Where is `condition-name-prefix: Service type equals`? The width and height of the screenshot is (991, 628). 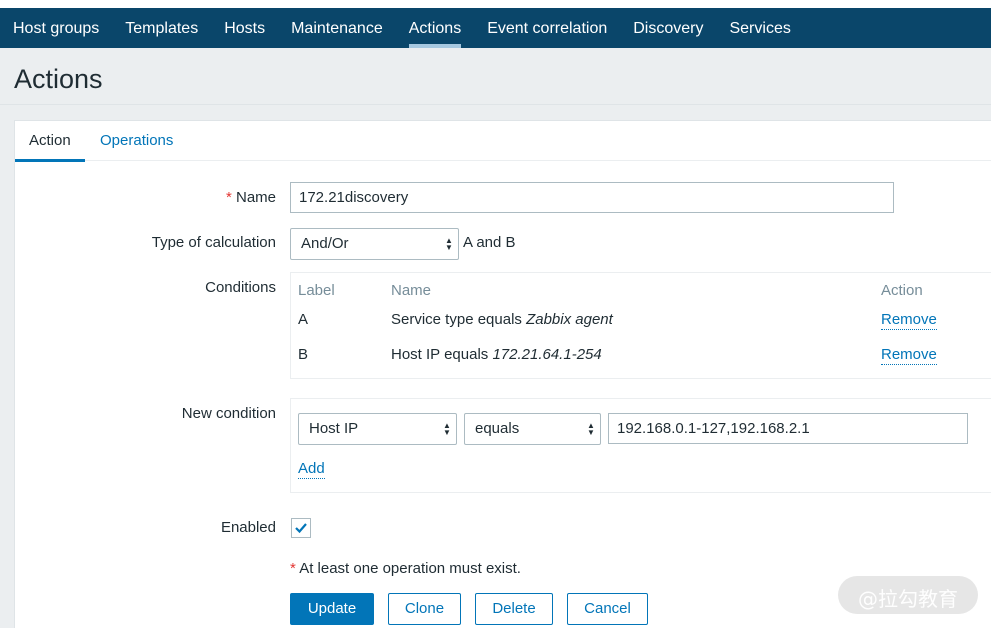
condition-name-prefix: Service type equals is located at coordinates (459, 319).